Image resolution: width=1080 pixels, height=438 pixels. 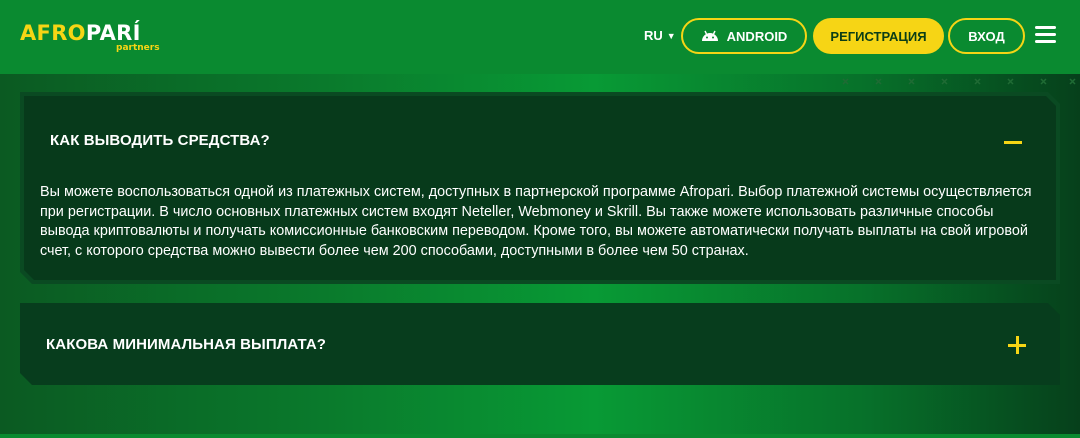 What do you see at coordinates (709, 35) in the screenshot?
I see `android-icon` at bounding box center [709, 35].